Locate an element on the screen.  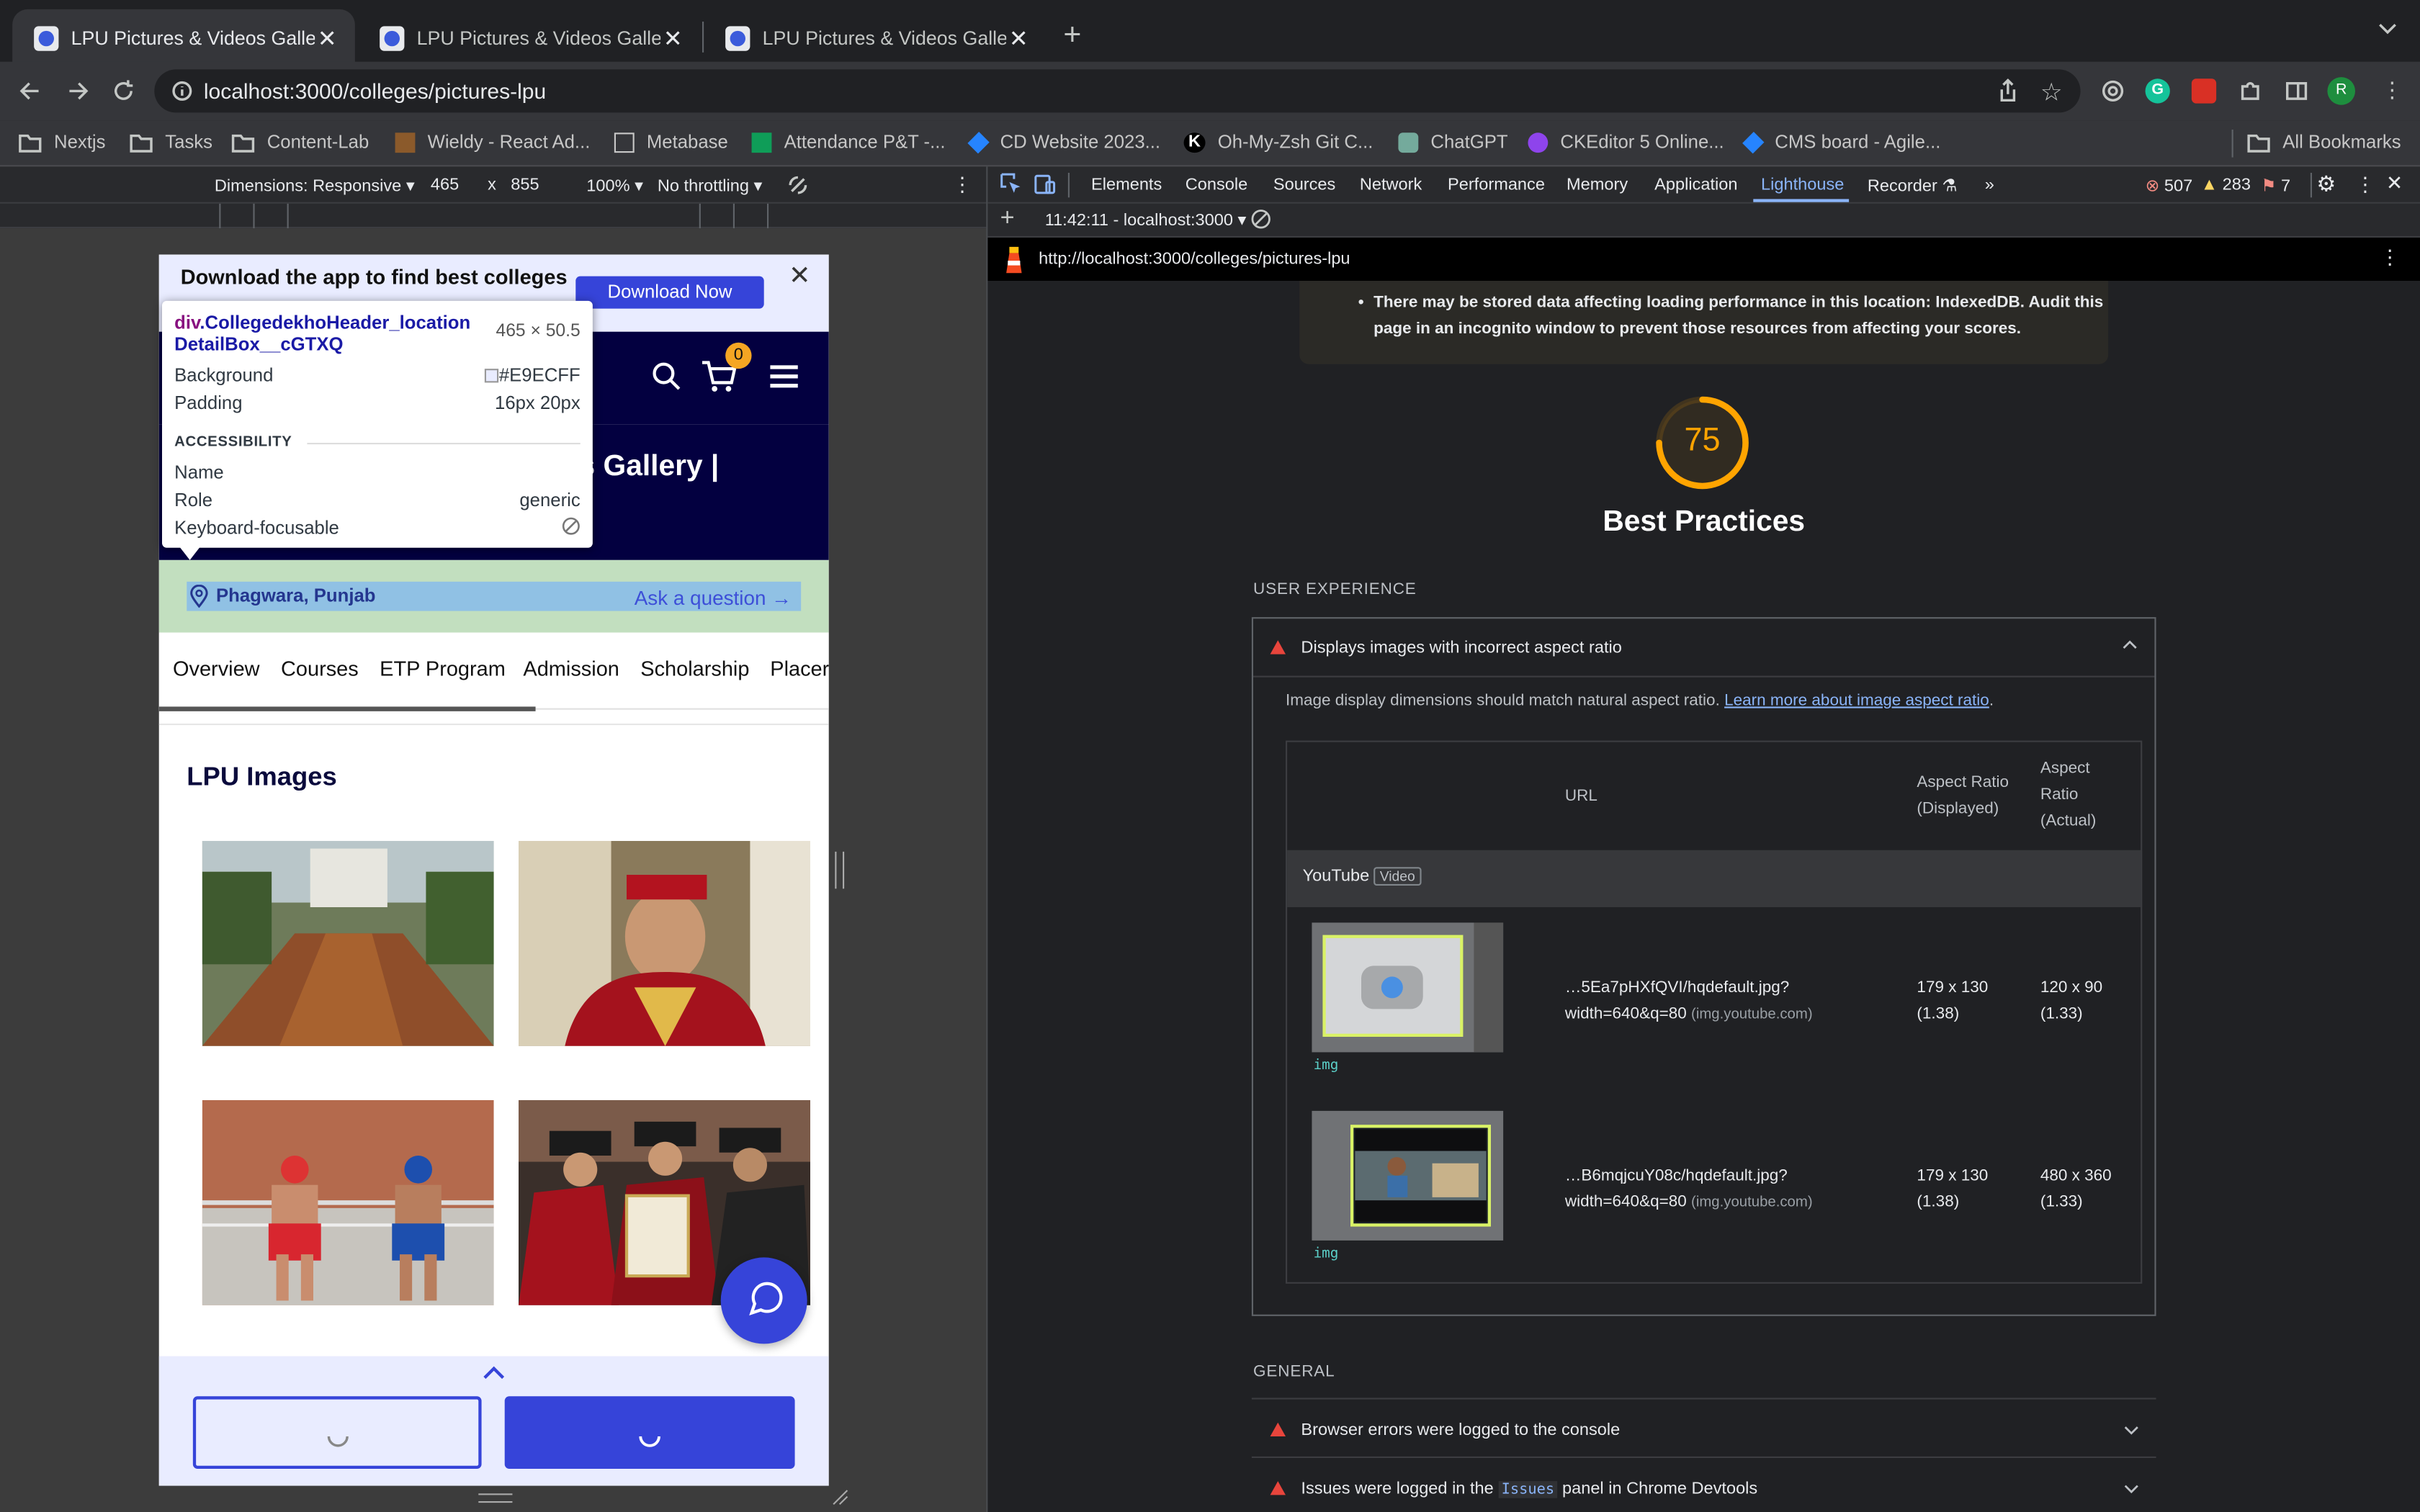
secondary-cta-button is located at coordinates (337, 1432).